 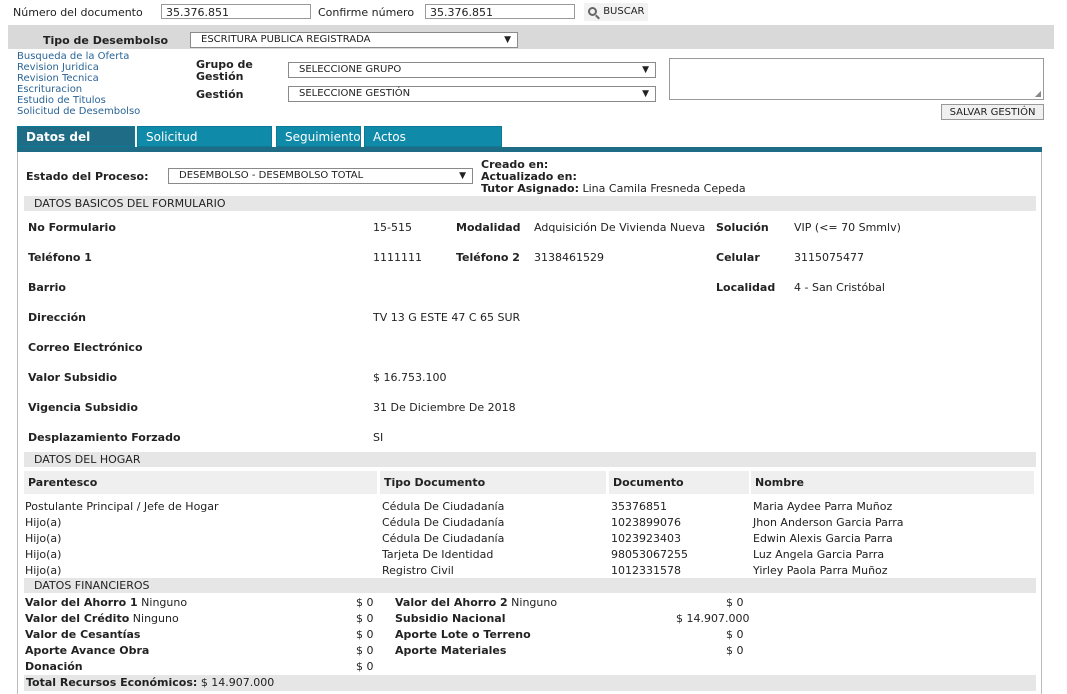 I want to click on vigencia-subsidio-label: Vigencia Subsidio, so click(x=83, y=407).